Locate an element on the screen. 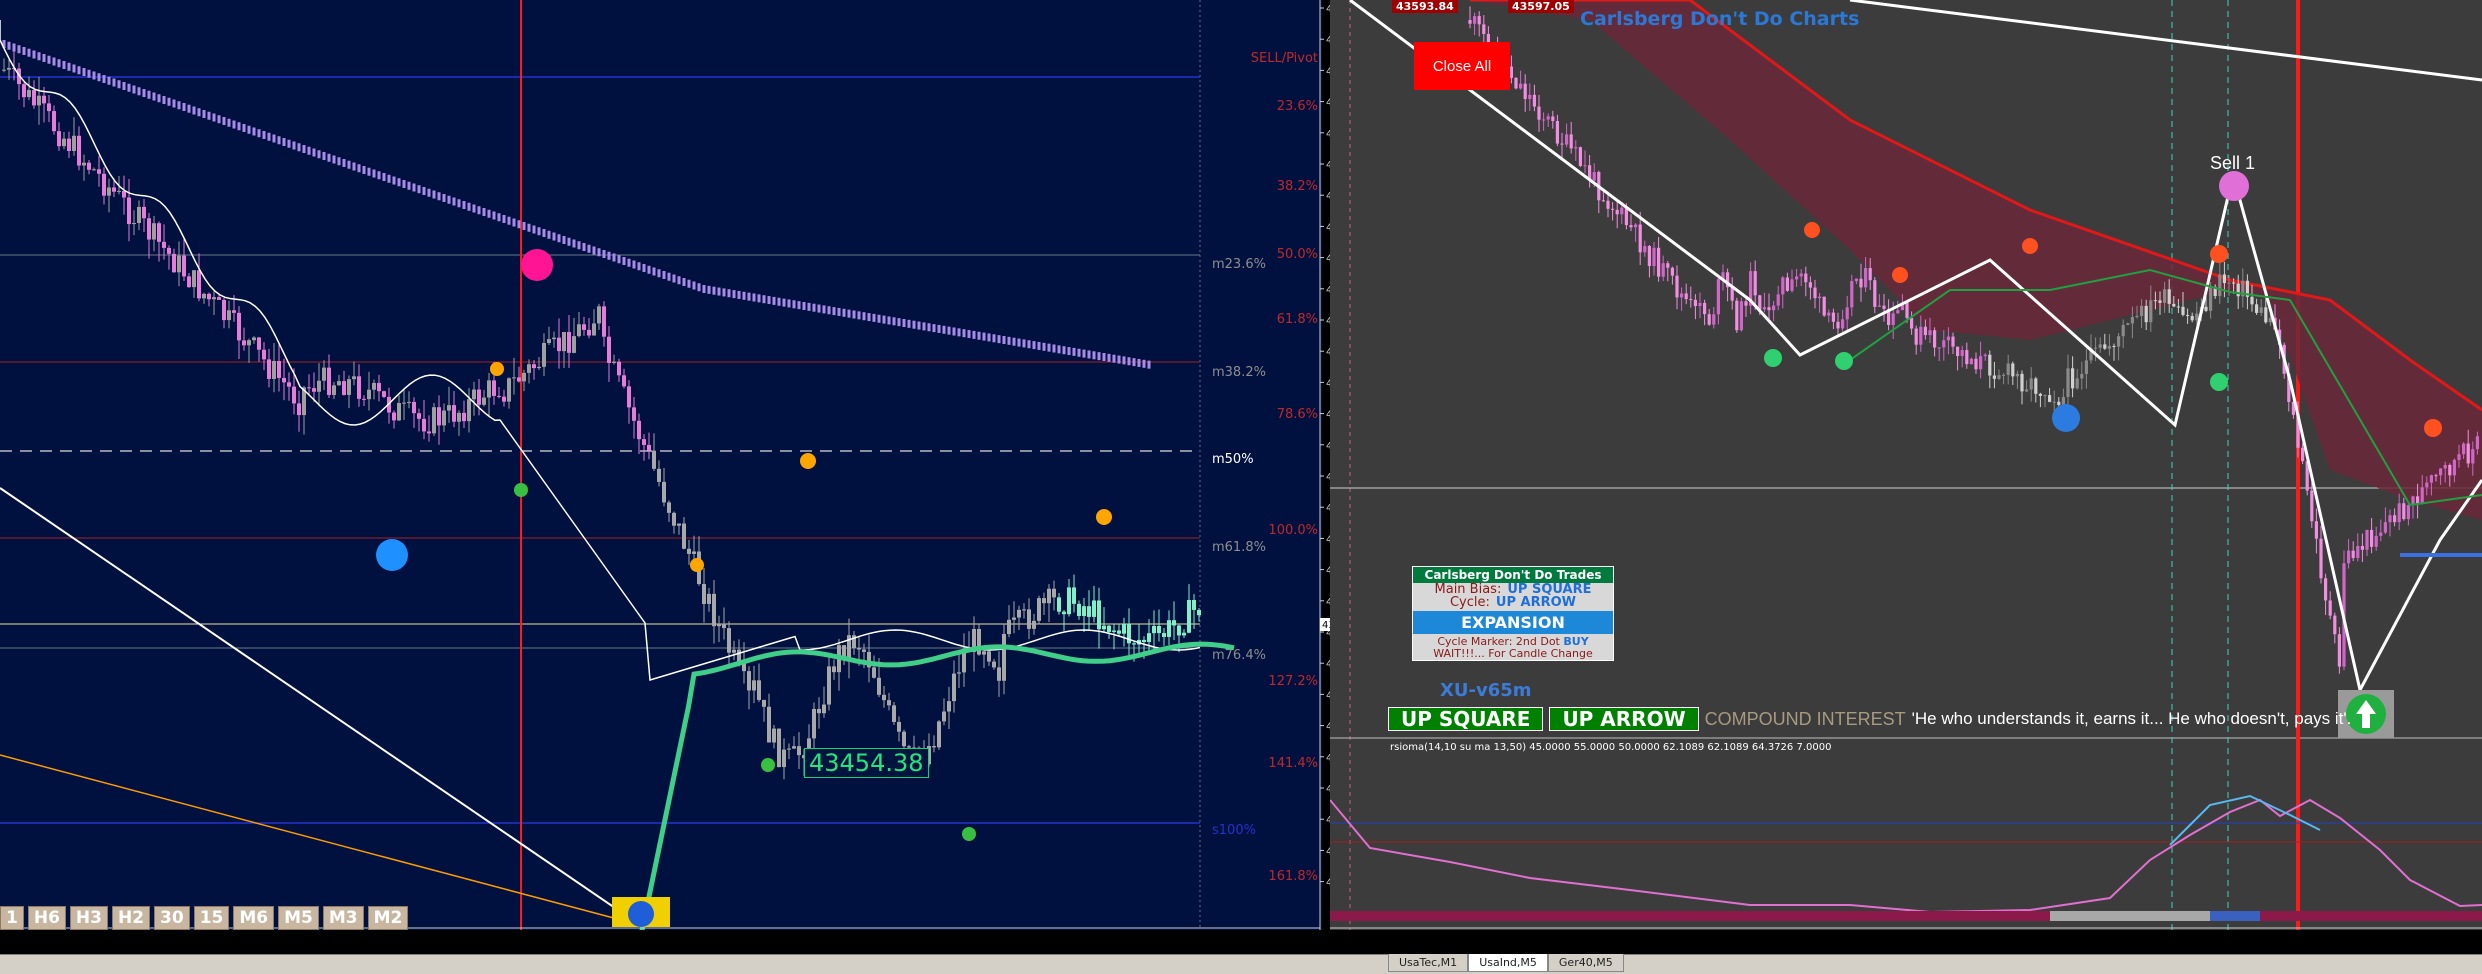 The height and width of the screenshot is (974, 2482). fib-mid-label: m50% is located at coordinates (1233, 459).